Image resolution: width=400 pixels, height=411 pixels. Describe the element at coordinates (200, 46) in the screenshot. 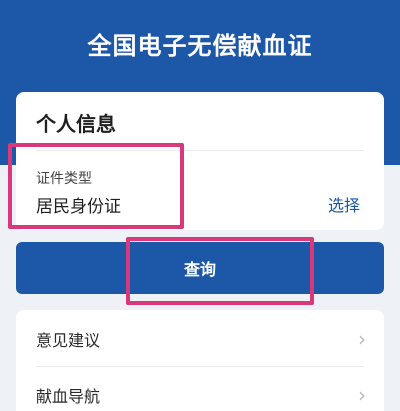

I see `page-title: 全国电子无偿献血证` at that location.